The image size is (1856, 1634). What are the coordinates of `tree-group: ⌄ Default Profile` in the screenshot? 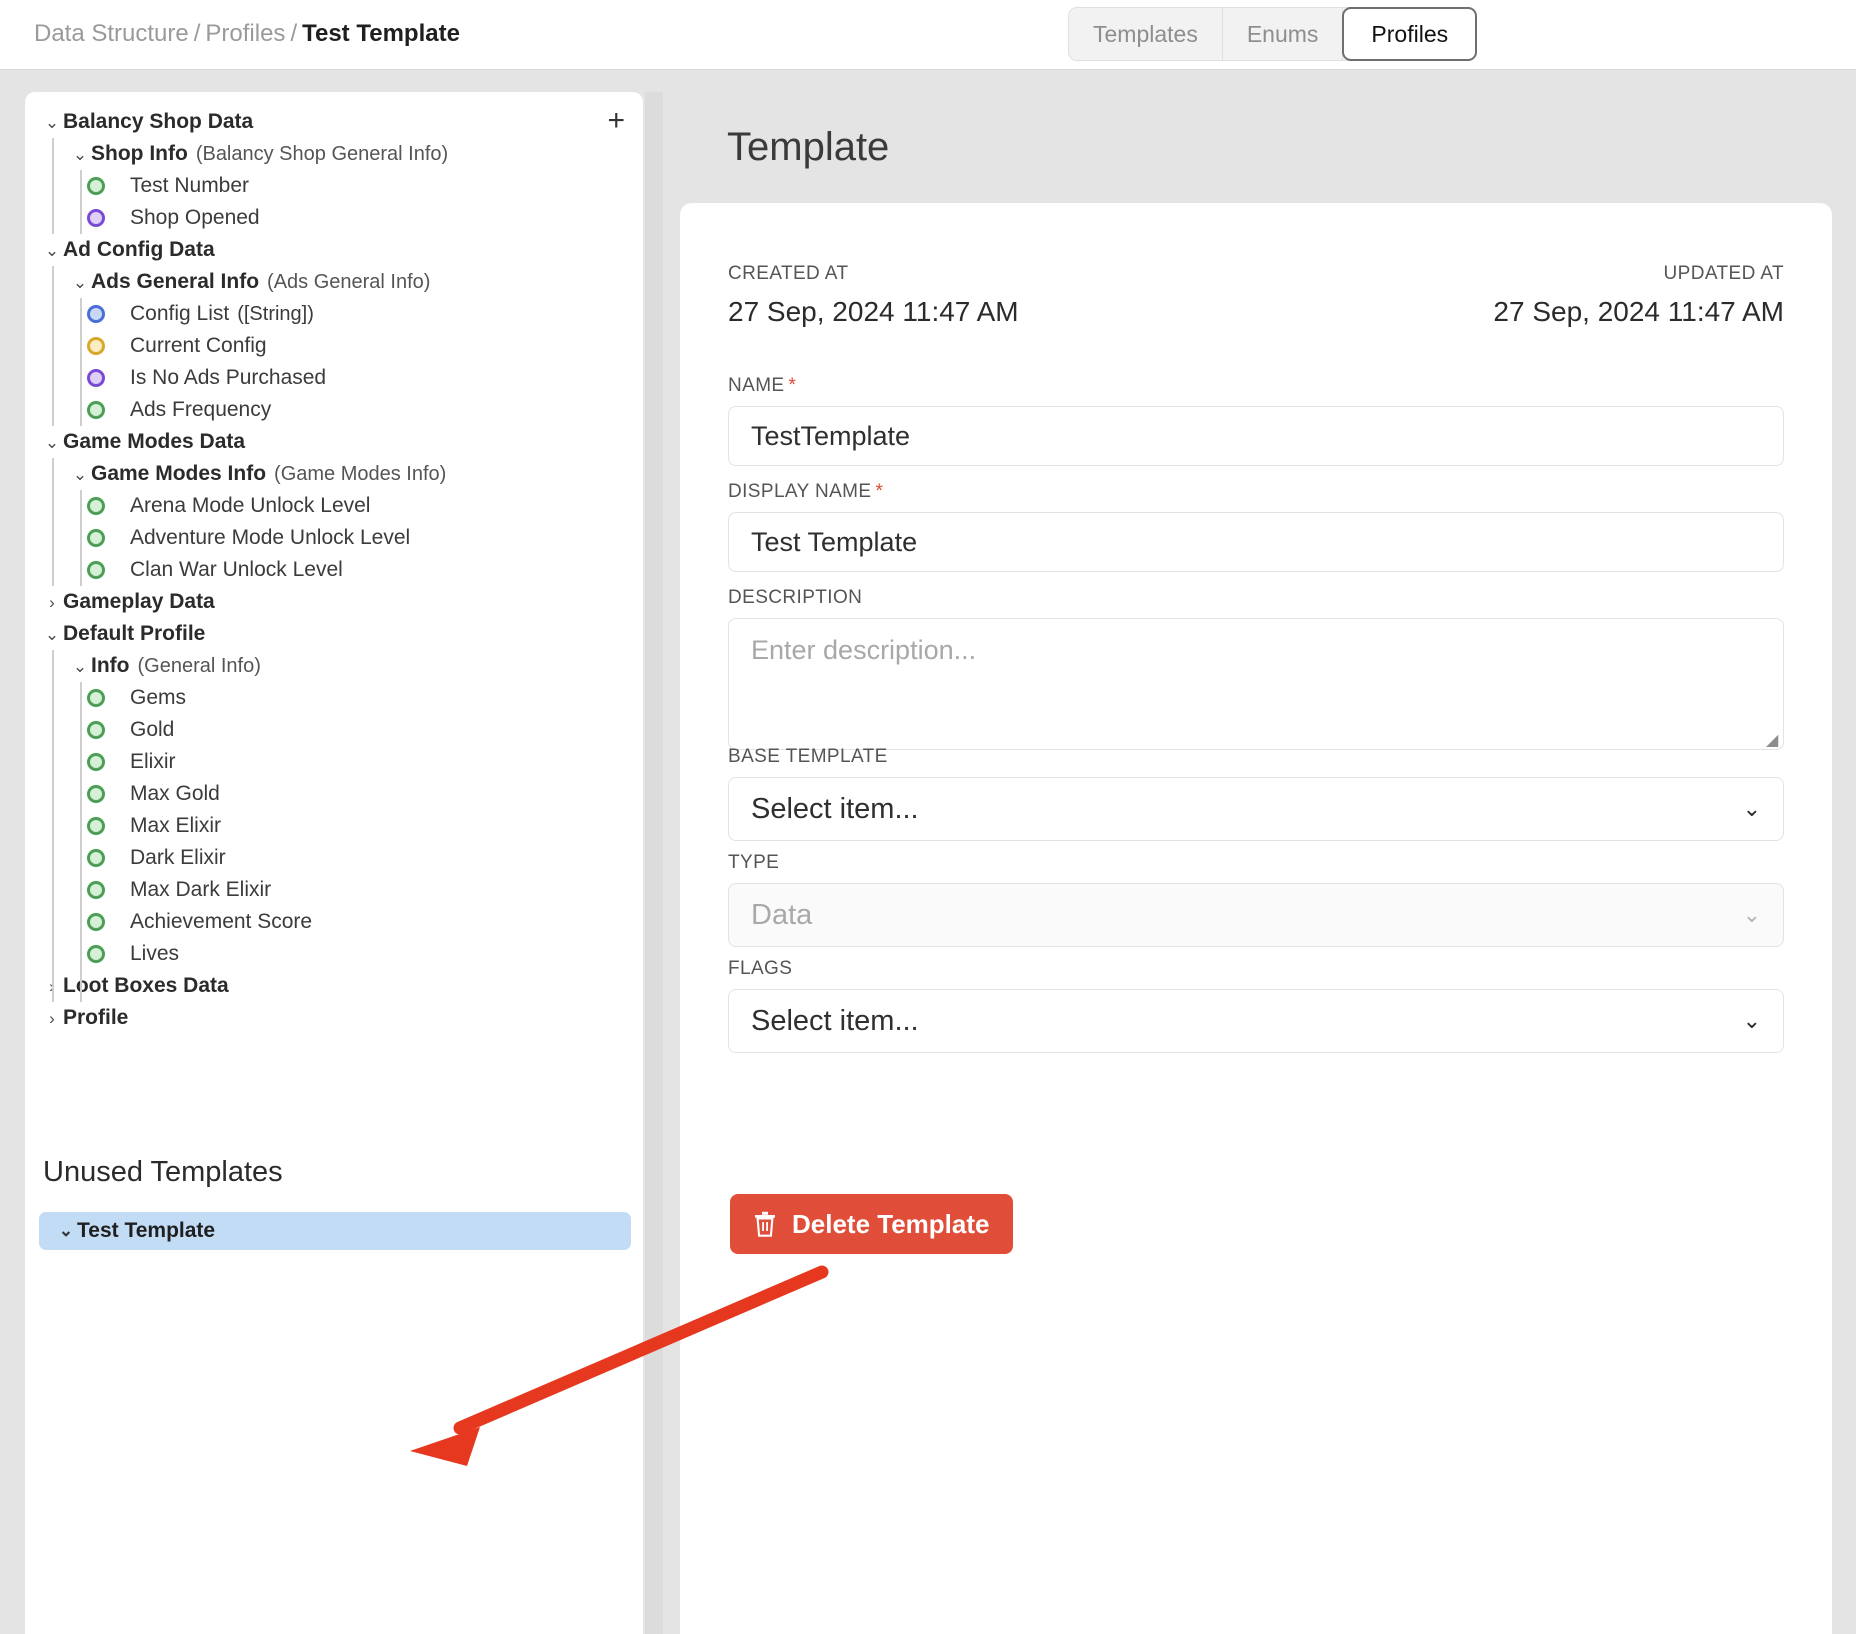 It's located at (334, 634).